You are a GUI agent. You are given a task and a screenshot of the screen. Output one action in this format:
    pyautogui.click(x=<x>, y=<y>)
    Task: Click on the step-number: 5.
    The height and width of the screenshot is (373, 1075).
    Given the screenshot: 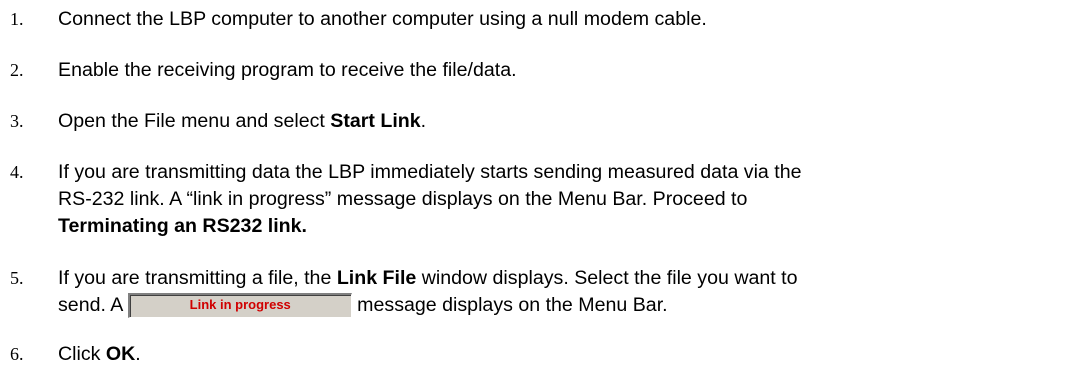 What is the action you would take?
    pyautogui.click(x=17, y=278)
    